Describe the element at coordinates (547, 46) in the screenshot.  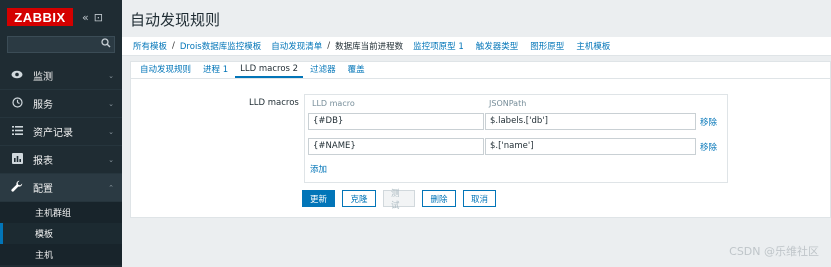
I see `breadcrumb-graph-prototypes: 图形原型` at that location.